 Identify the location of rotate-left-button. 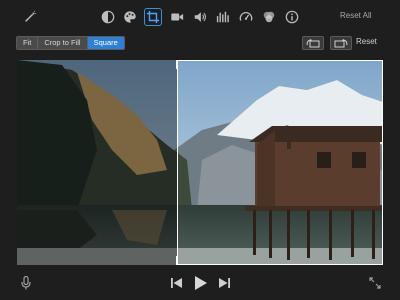
(313, 43).